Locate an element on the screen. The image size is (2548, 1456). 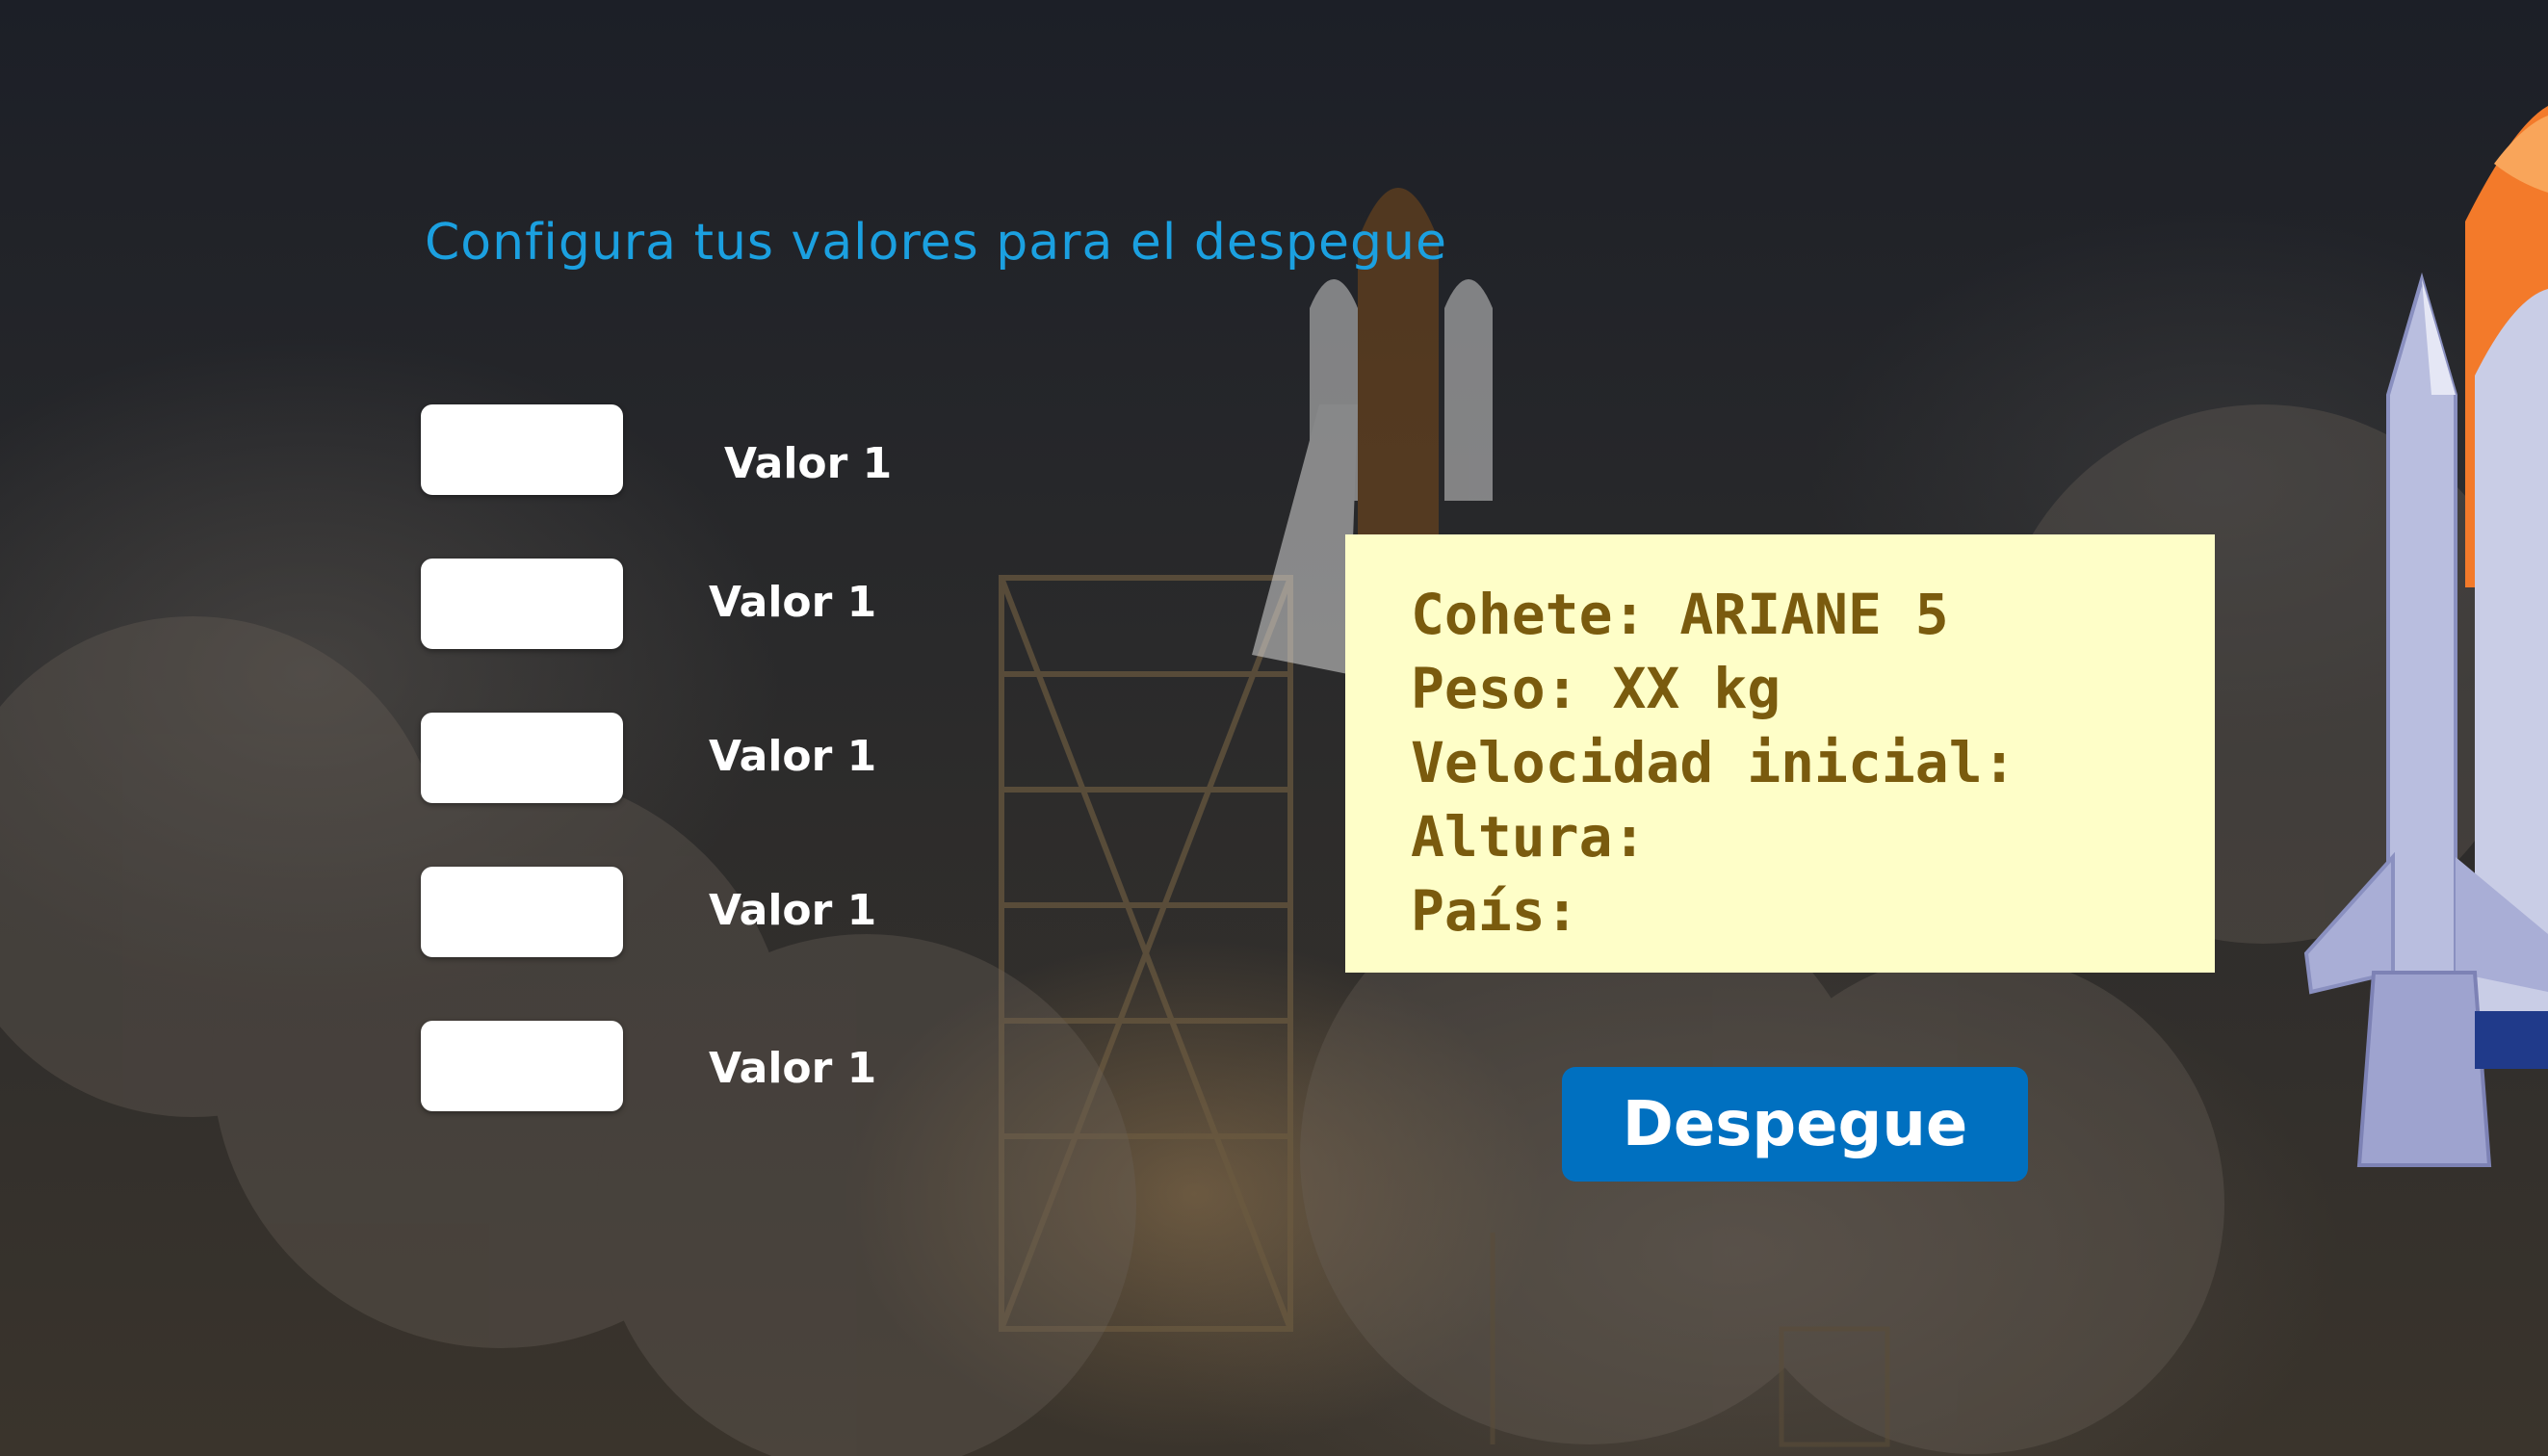
page-title: Configura tus valores para el despegue is located at coordinates (936, 243).